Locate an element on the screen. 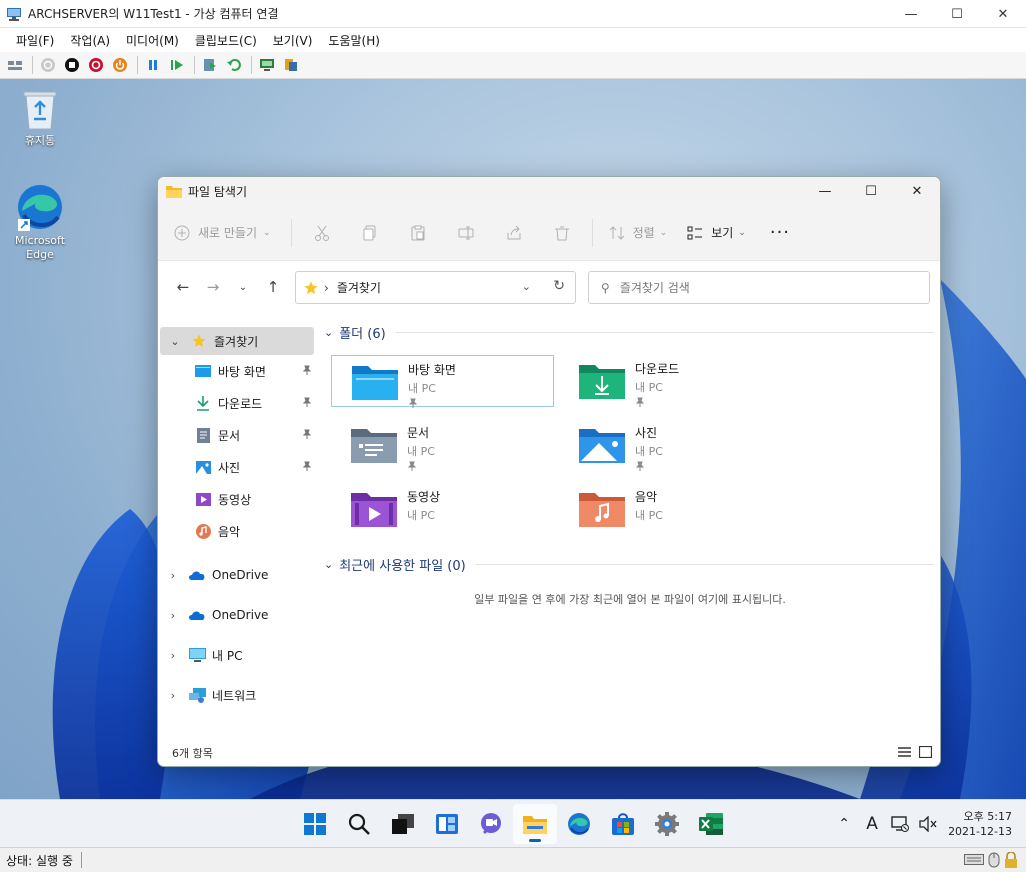 The height and width of the screenshot is (872, 1026). task-view-button is located at coordinates (403, 824).